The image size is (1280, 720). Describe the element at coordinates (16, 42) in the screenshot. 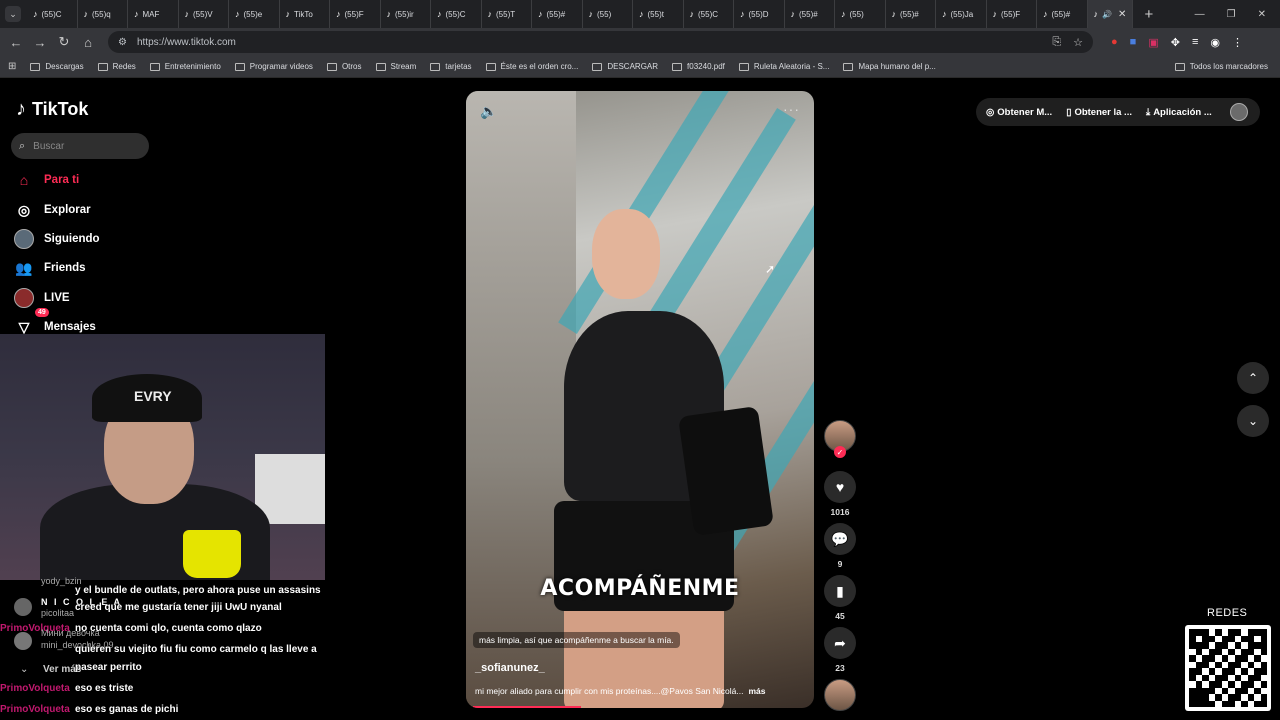

I see `back-button: ←` at that location.